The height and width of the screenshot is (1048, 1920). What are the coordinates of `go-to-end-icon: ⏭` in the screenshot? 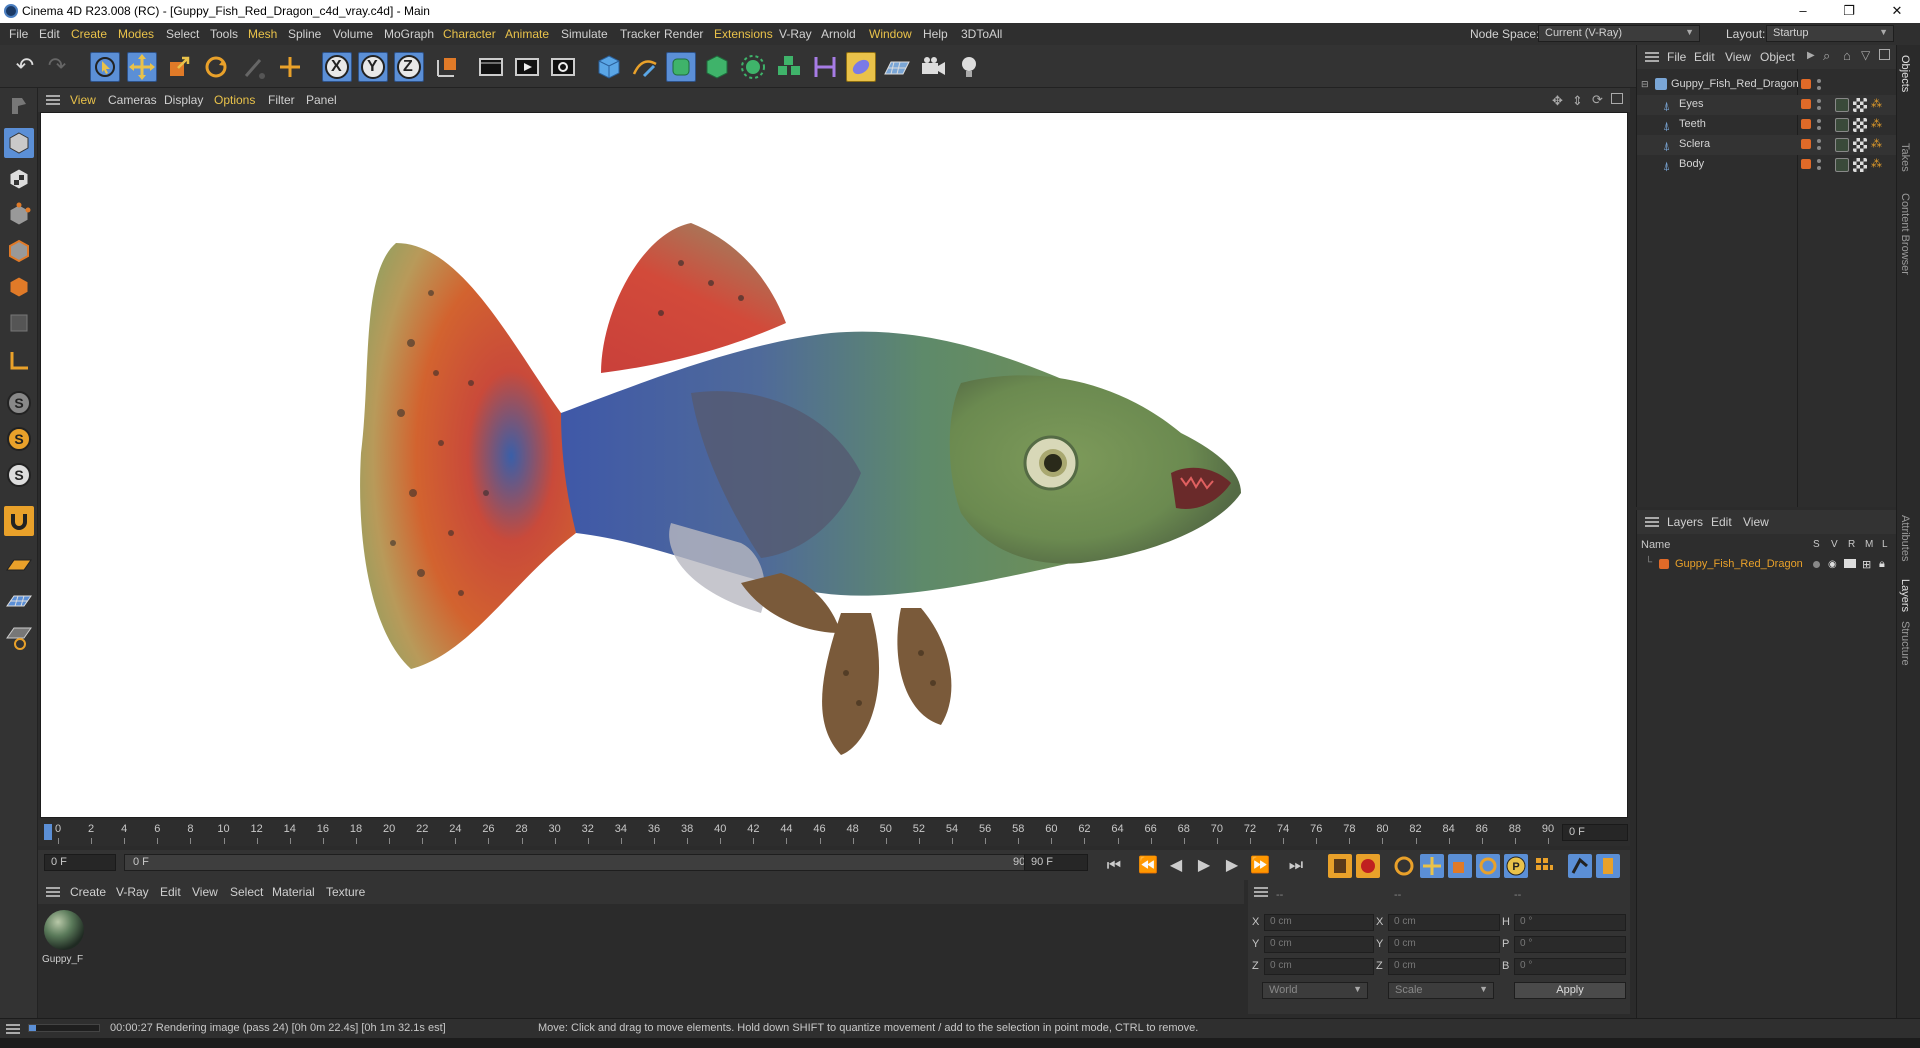 It's located at (1296, 866).